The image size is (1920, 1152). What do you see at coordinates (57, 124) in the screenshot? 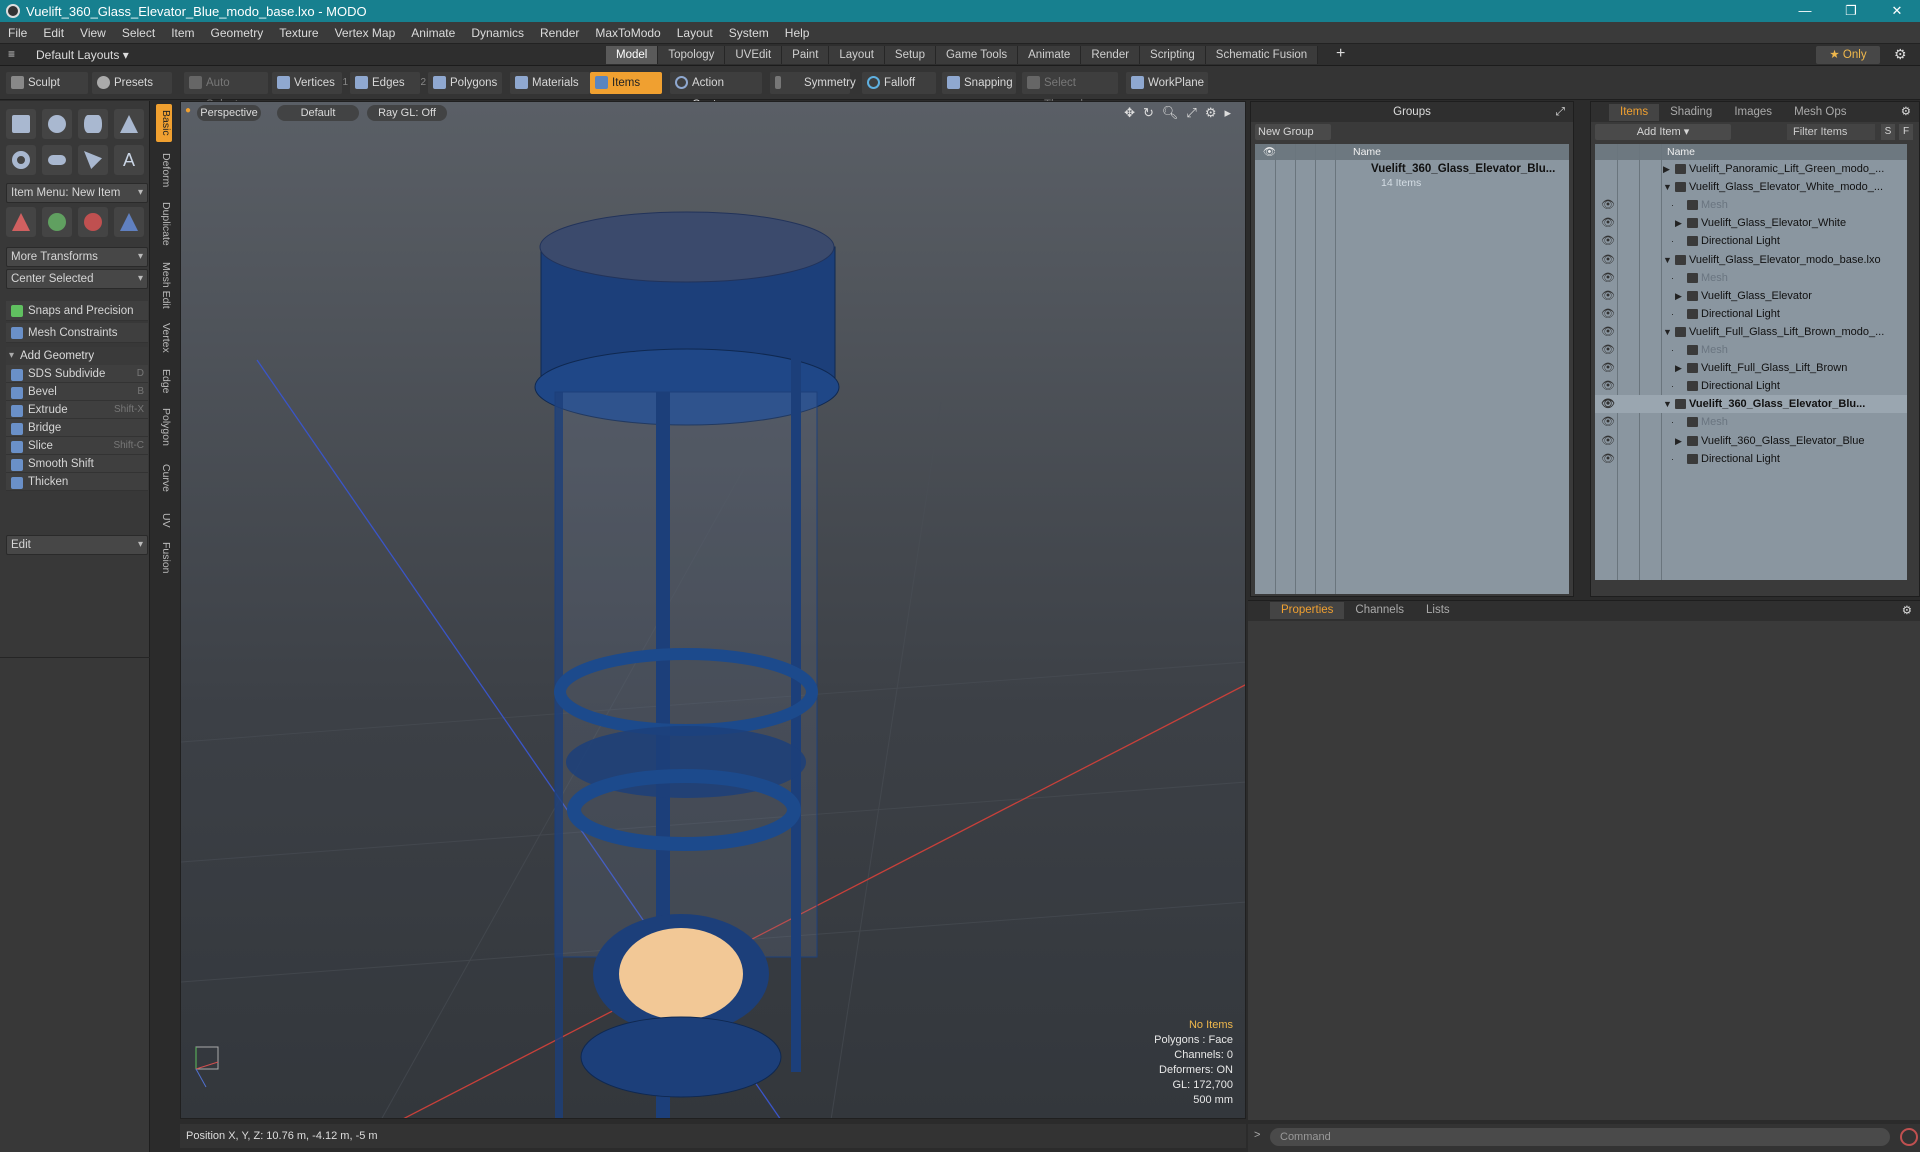
I see `sphere-icon` at bounding box center [57, 124].